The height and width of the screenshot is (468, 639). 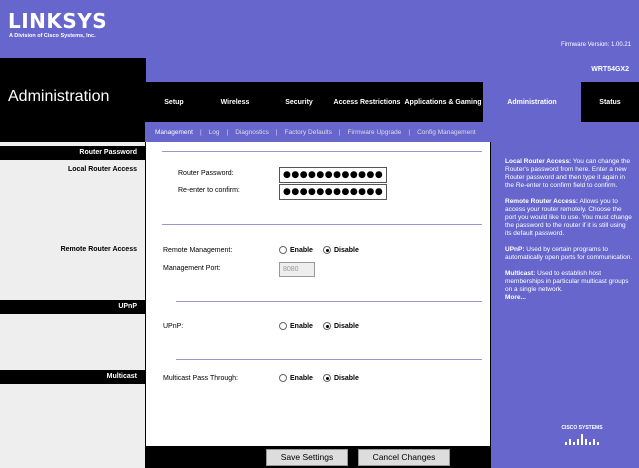 I want to click on multicast-radio-group: Enable Disable, so click(x=322, y=378).